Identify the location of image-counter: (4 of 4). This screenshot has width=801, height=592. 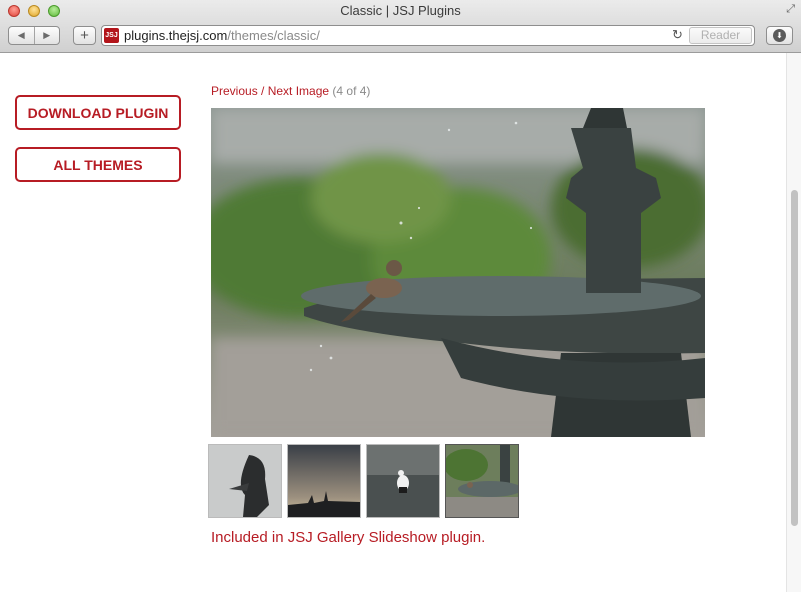
(351, 91).